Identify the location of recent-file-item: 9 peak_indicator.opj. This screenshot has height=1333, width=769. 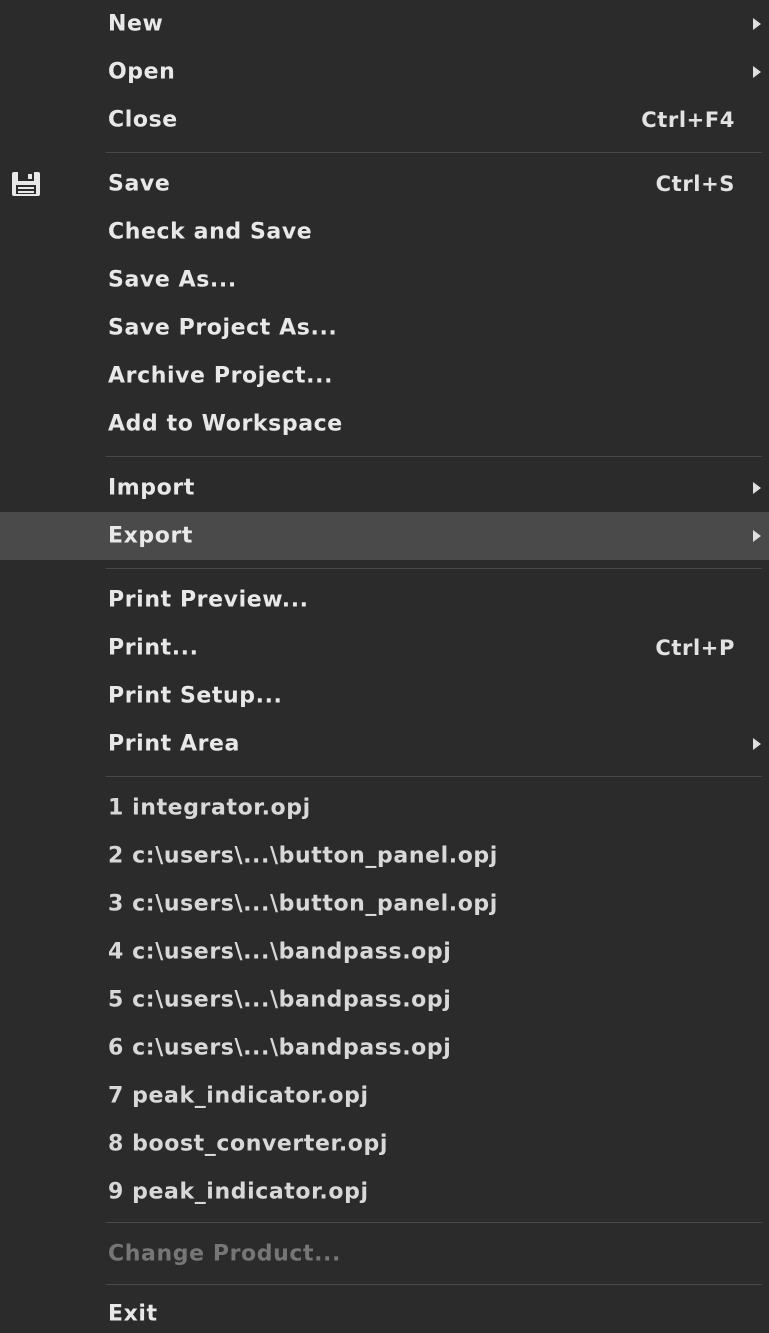
(384, 1192).